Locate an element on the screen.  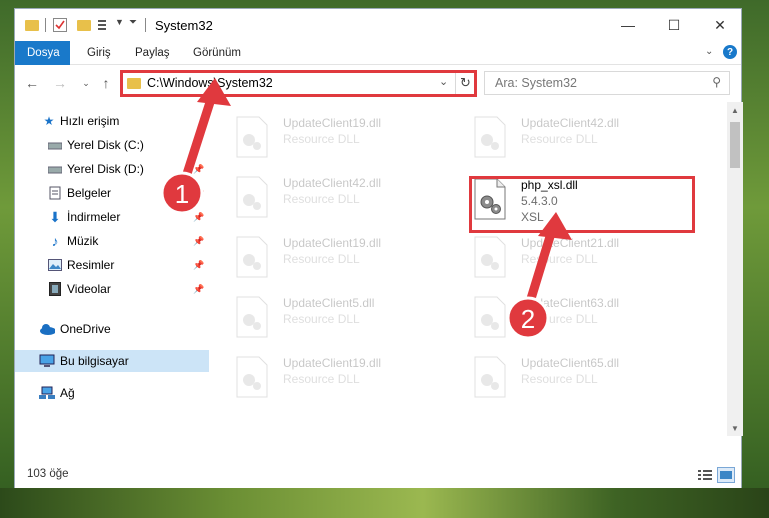
documents-icon is located at coordinates (55, 193).